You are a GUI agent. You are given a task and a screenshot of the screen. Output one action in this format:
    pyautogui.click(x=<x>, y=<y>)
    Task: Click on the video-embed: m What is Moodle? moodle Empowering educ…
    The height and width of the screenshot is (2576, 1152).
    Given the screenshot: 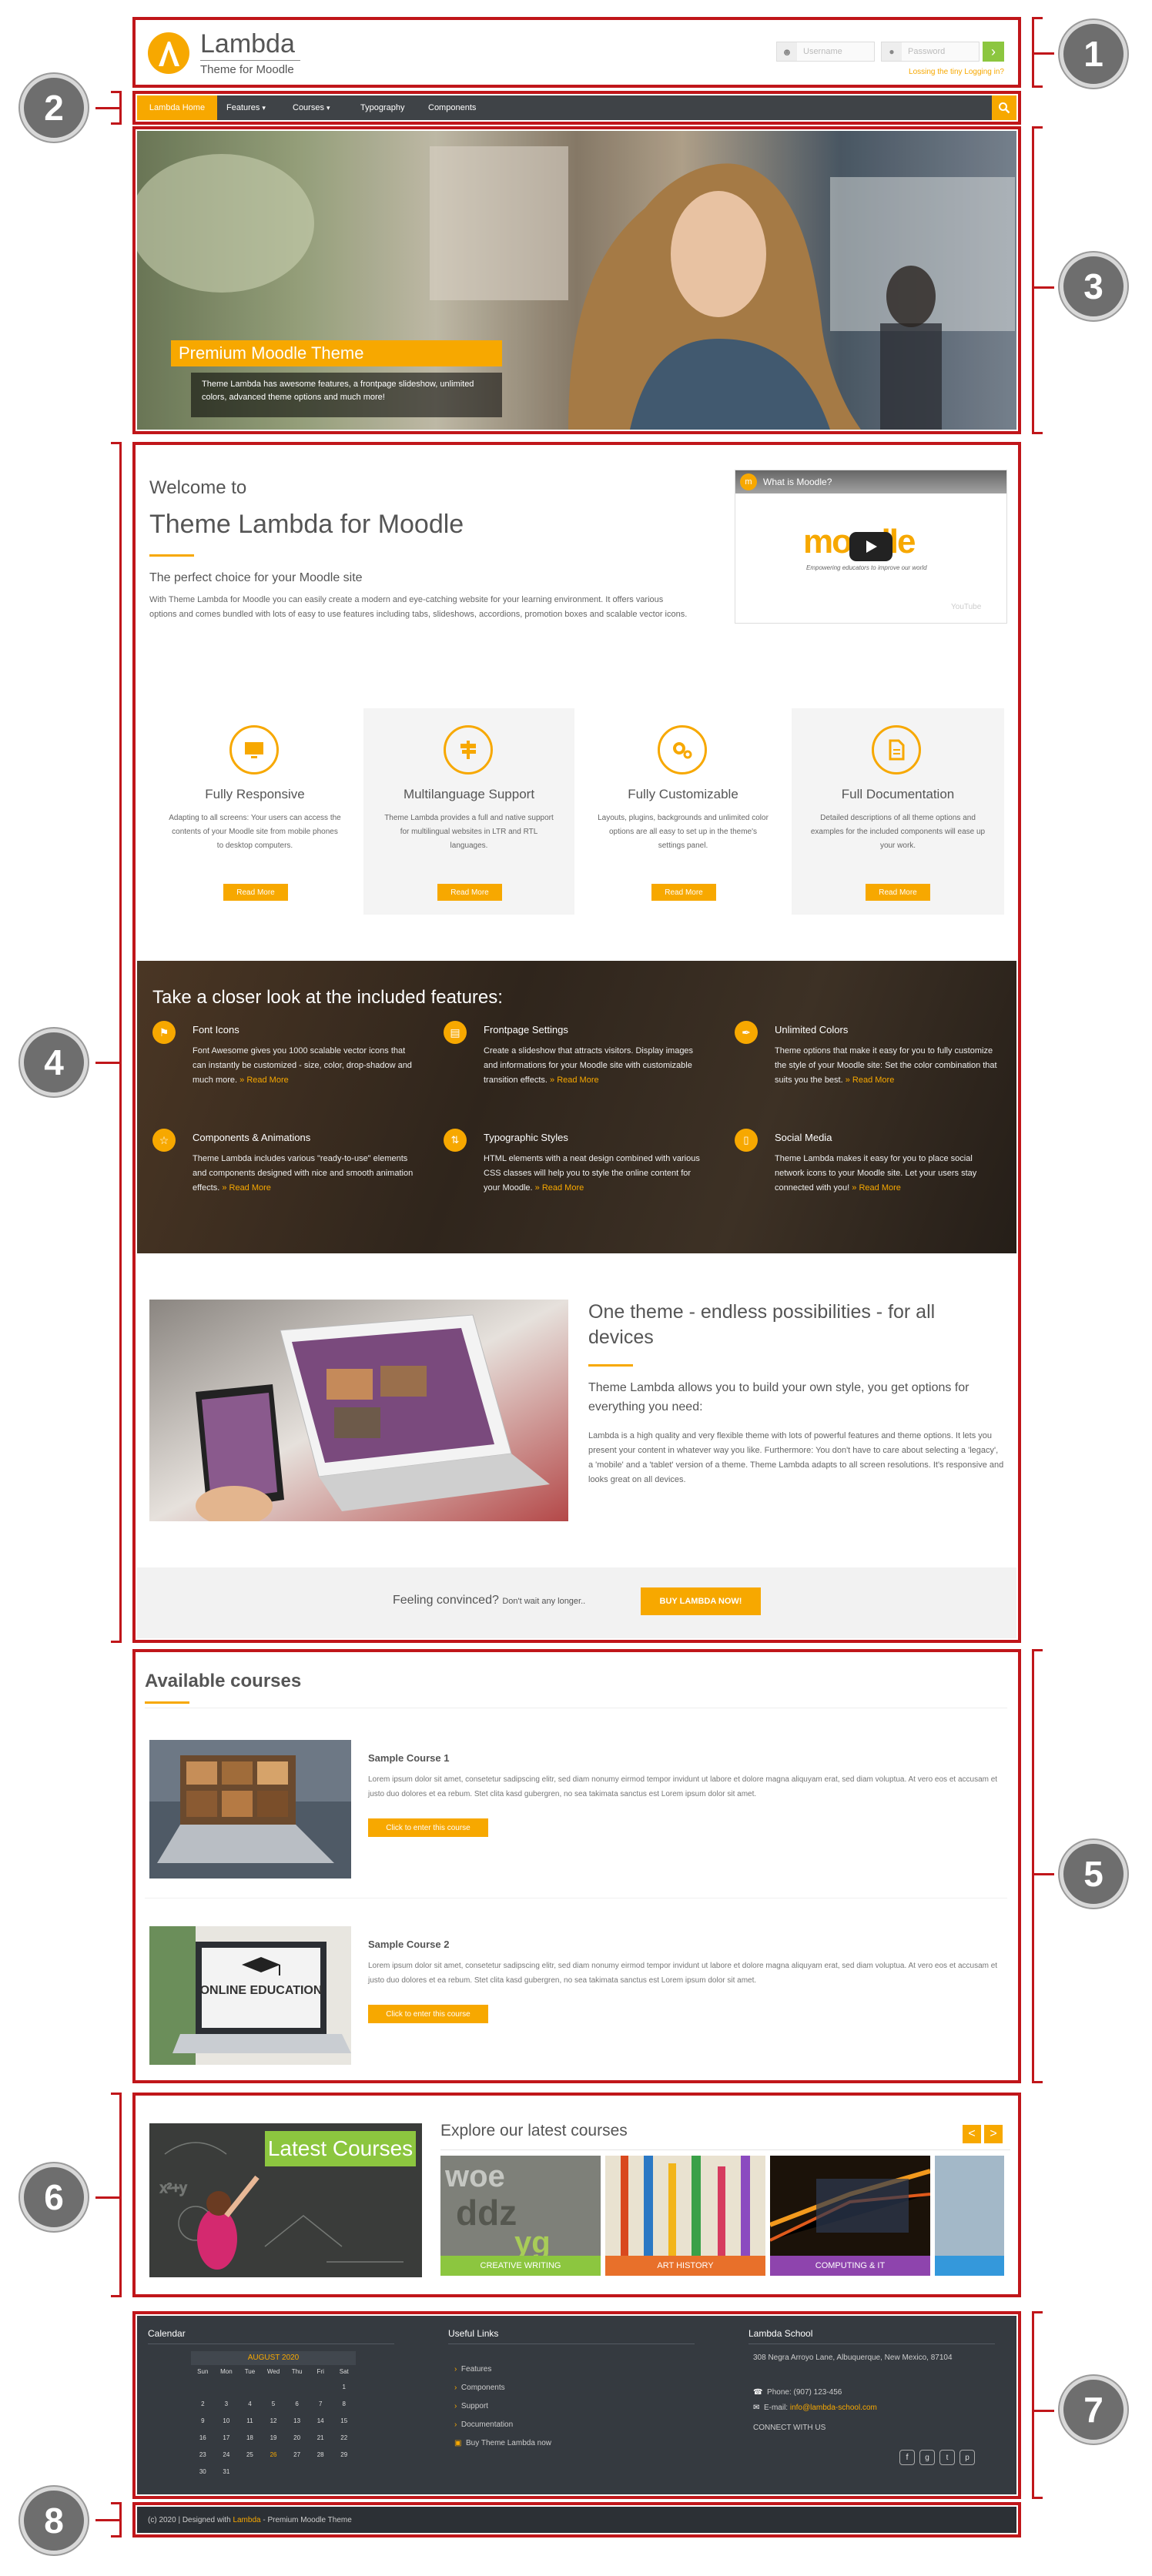 What is the action you would take?
    pyautogui.click(x=871, y=547)
    